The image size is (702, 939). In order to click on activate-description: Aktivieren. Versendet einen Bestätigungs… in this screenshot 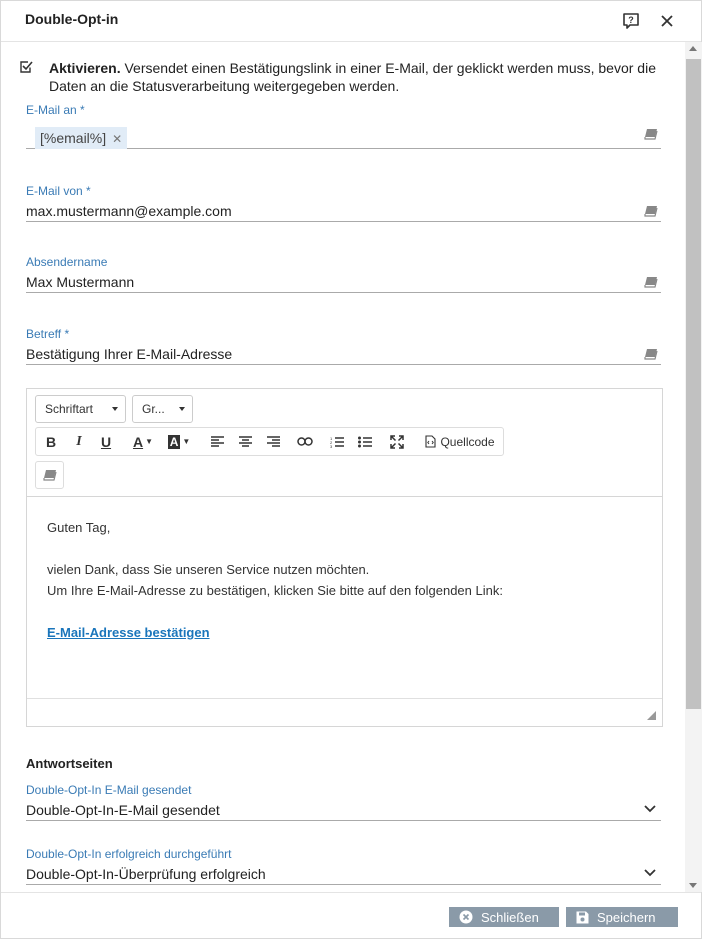, I will do `click(355, 77)`.